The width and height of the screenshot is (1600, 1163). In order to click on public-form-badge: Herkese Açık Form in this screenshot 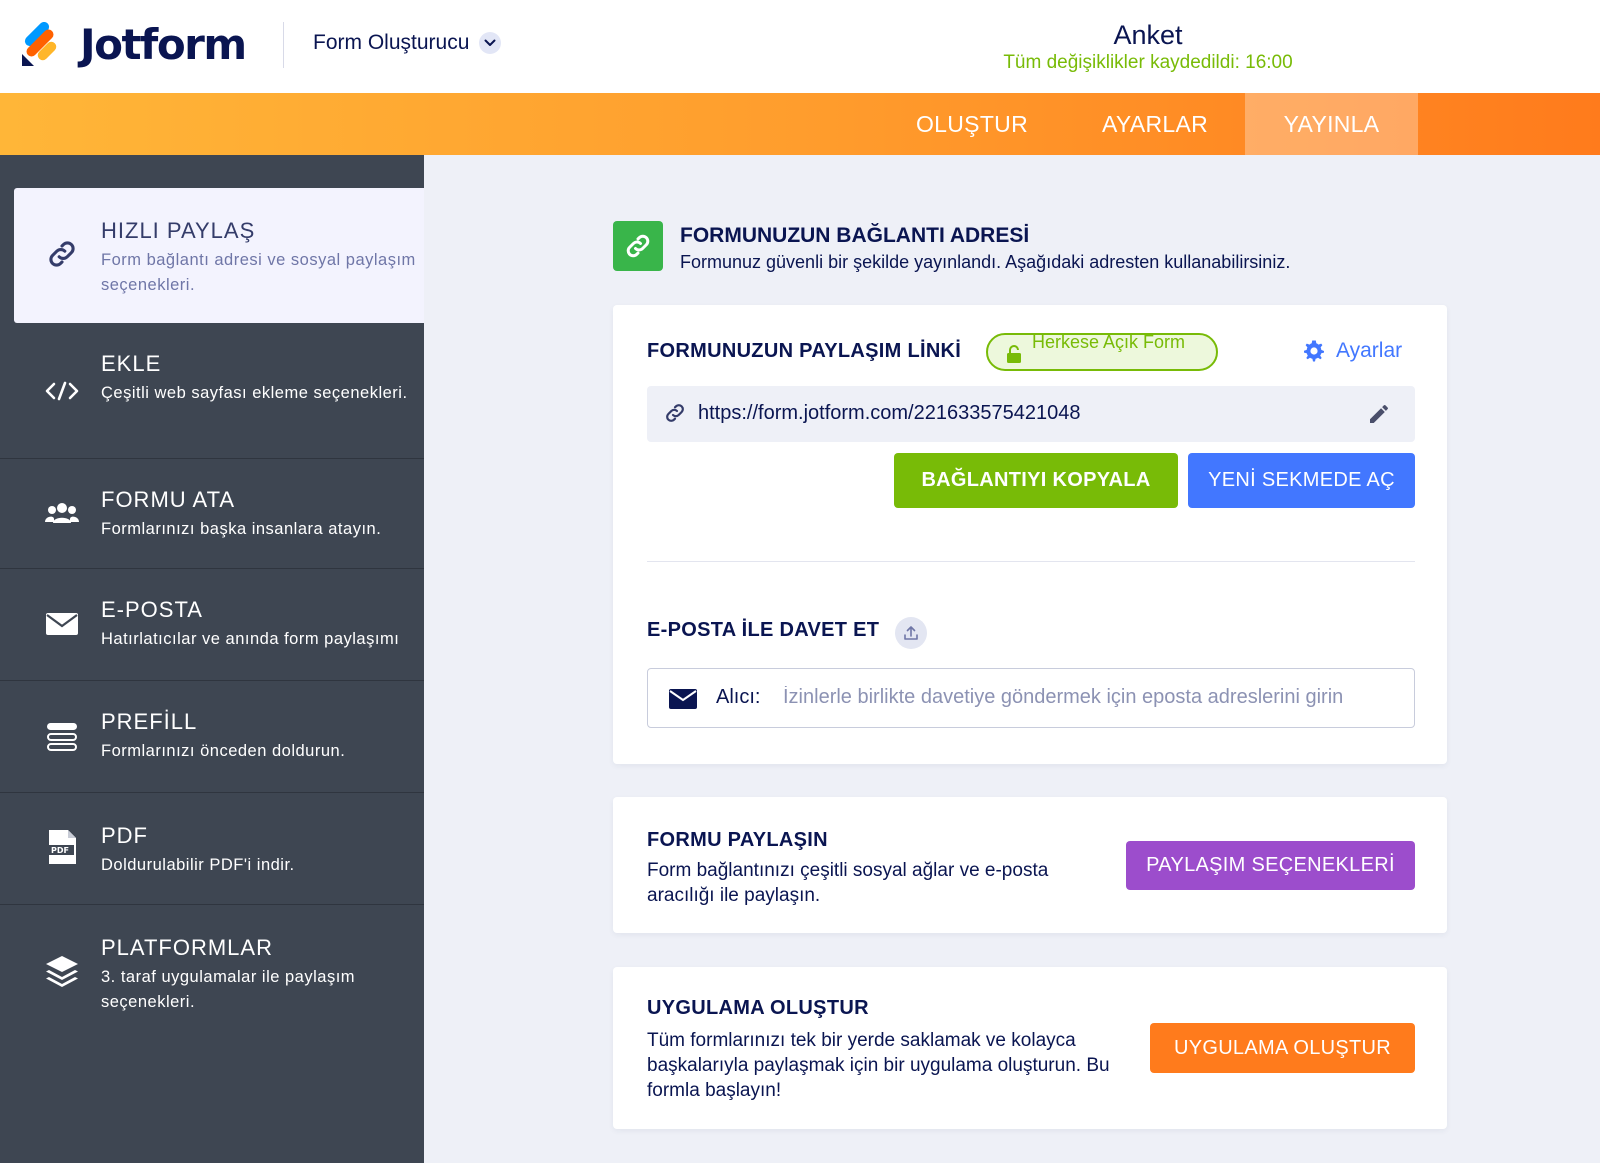, I will do `click(1102, 351)`.